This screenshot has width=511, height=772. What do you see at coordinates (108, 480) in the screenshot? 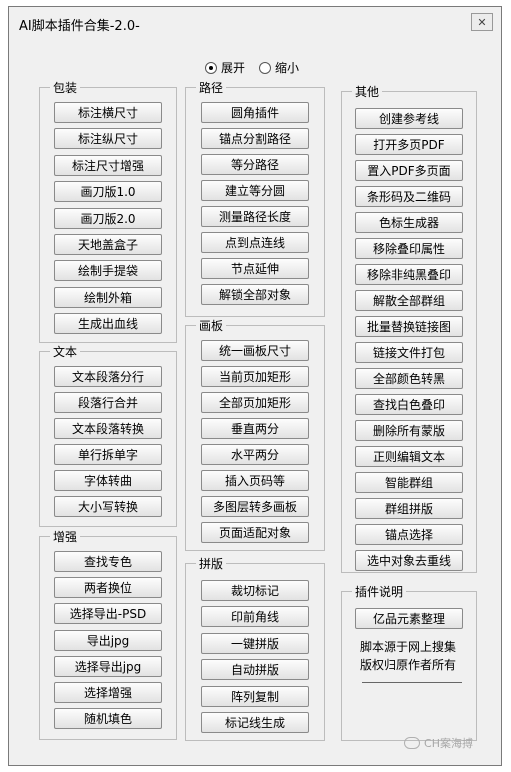
I see `text-button-5: 字体转曲` at bounding box center [108, 480].